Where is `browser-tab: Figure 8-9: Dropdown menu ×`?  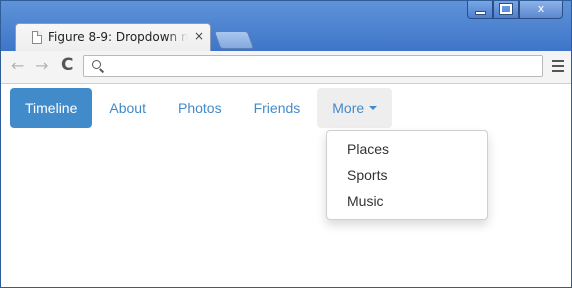 browser-tab: Figure 8-9: Dropdown menu × is located at coordinates (113, 37).